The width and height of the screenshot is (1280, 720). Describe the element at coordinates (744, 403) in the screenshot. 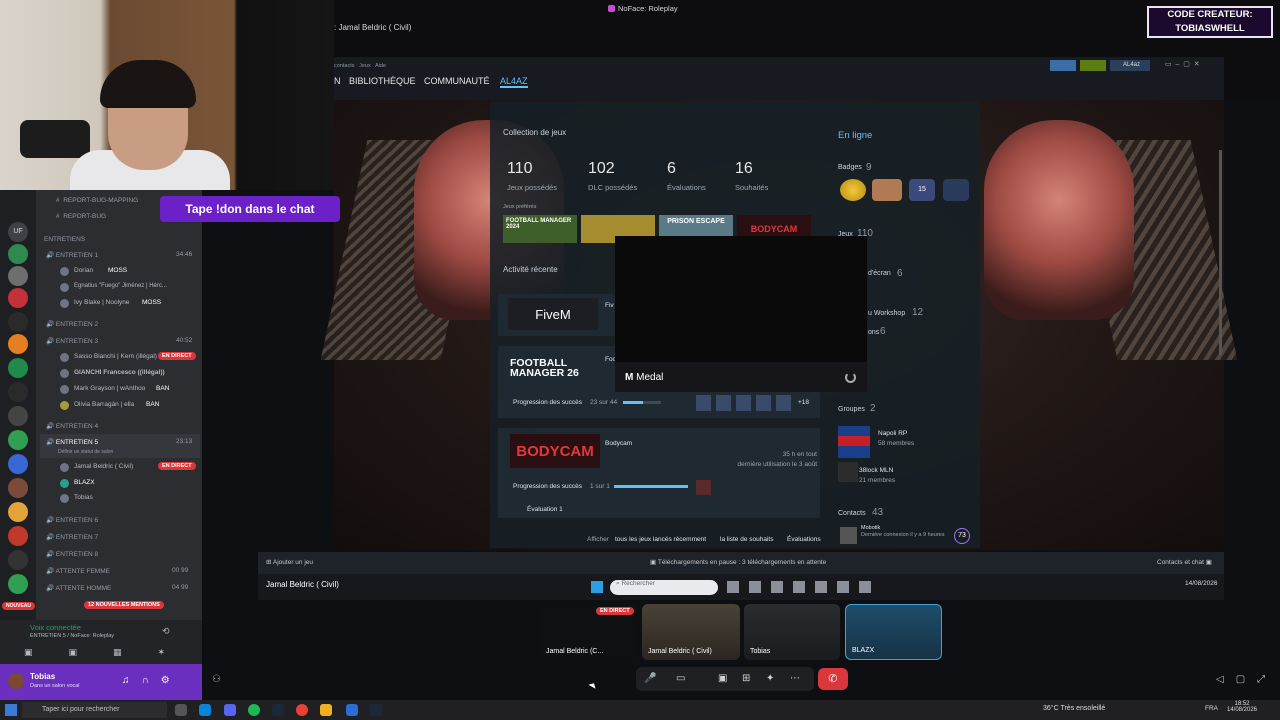

I see `achievement-icons` at that location.